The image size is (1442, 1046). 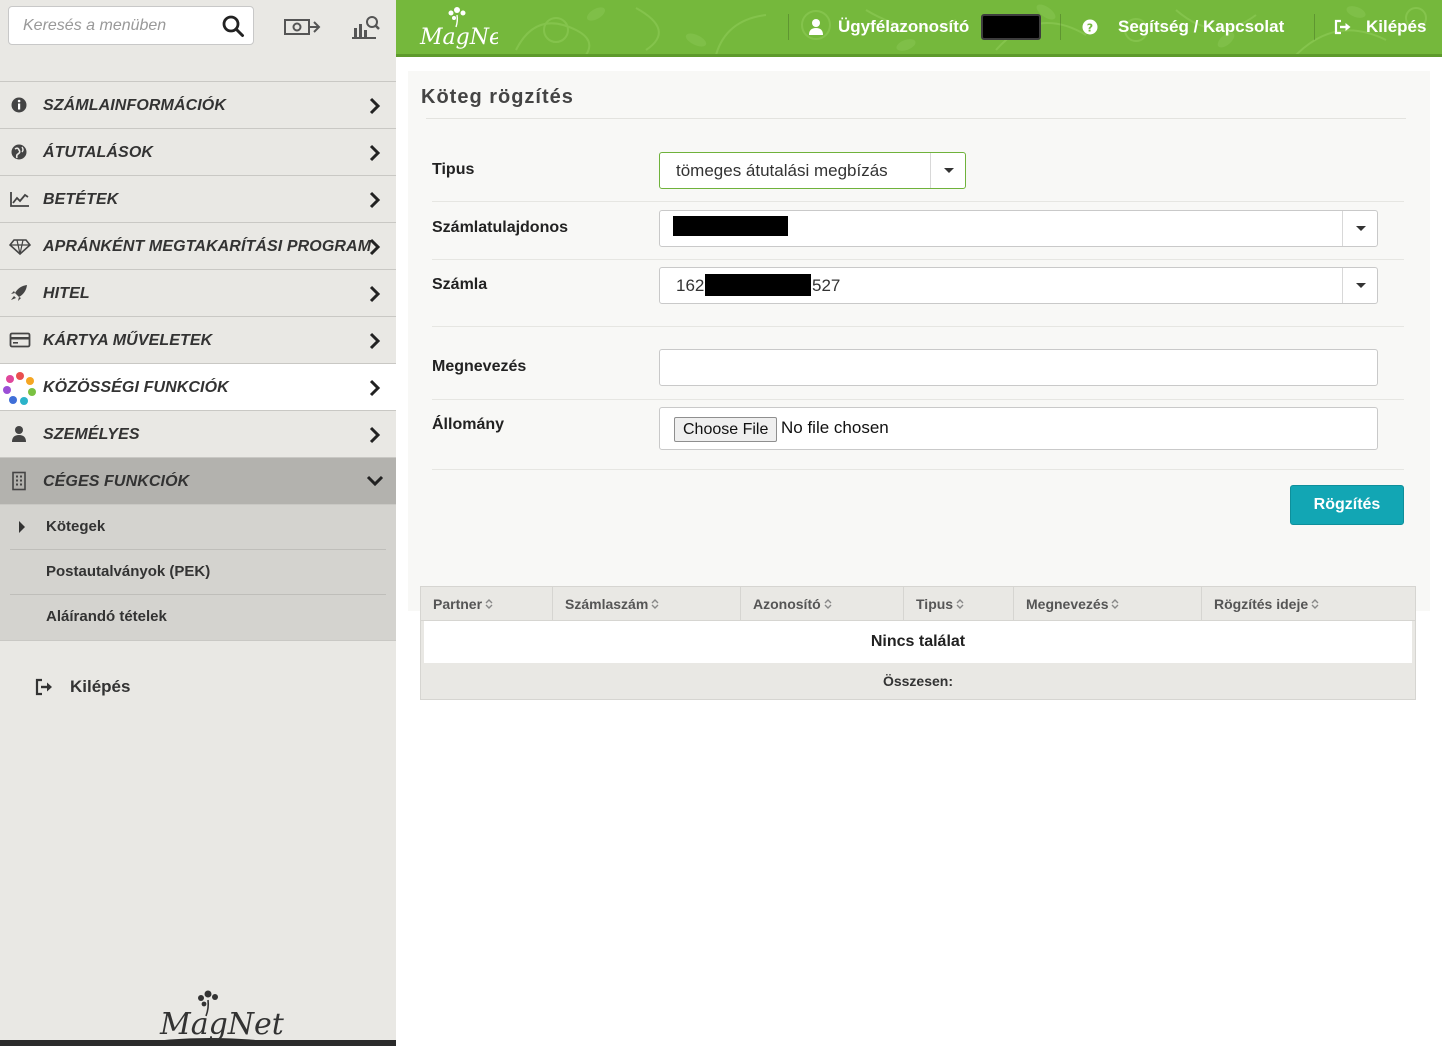 What do you see at coordinates (375, 481) in the screenshot?
I see `chevron-down-icon` at bounding box center [375, 481].